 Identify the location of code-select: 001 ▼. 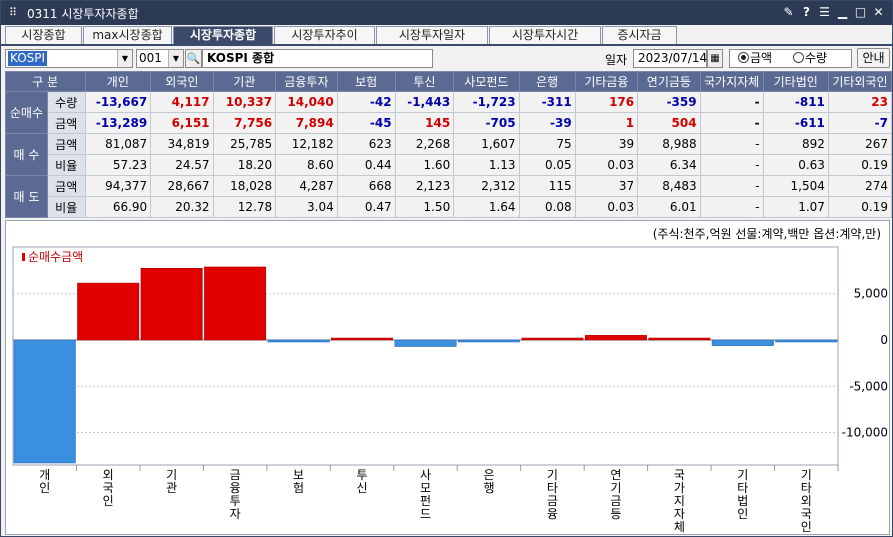
(160, 58).